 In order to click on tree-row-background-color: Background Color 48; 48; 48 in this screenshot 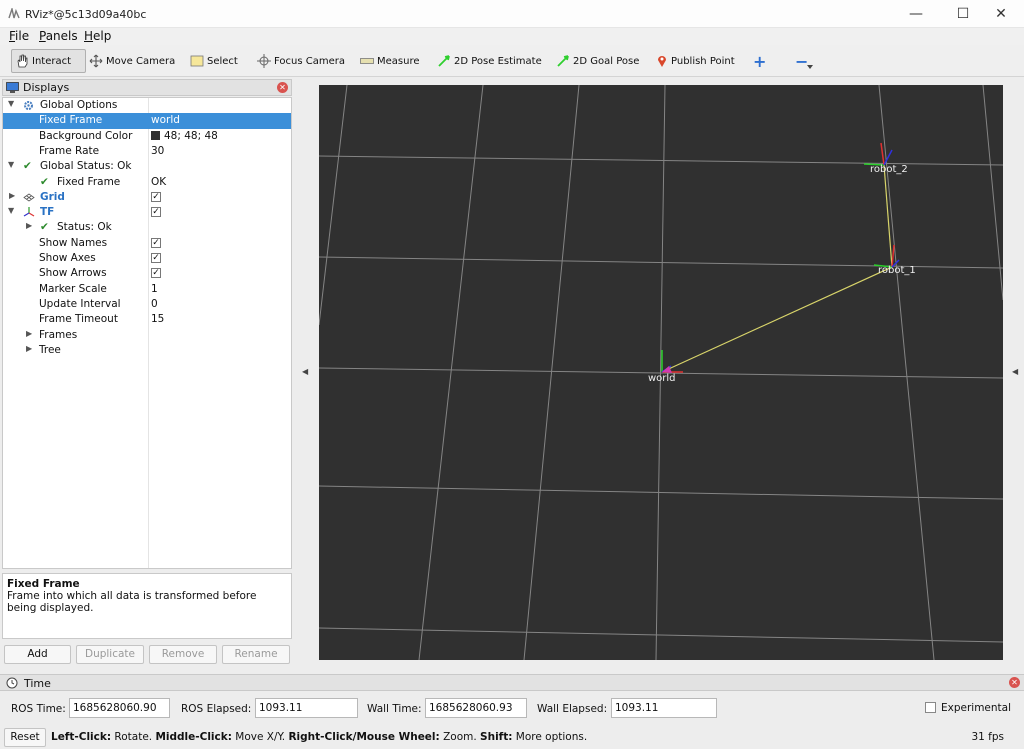, I will do `click(147, 136)`.